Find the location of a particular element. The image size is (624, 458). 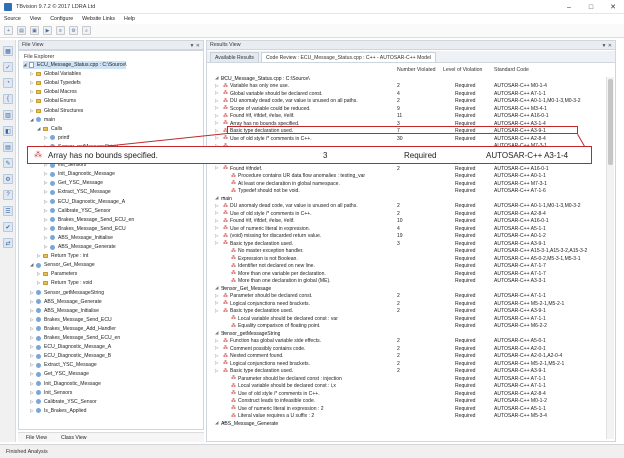

tree-item: ▷Sensor_getMessageString is located at coordinates (67, 293).